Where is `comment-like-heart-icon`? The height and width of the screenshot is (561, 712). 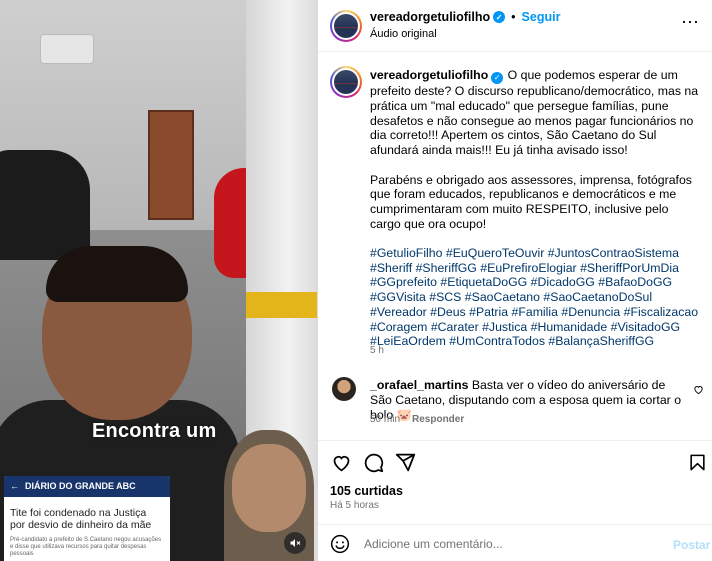 comment-like-heart-icon is located at coordinates (698, 391).